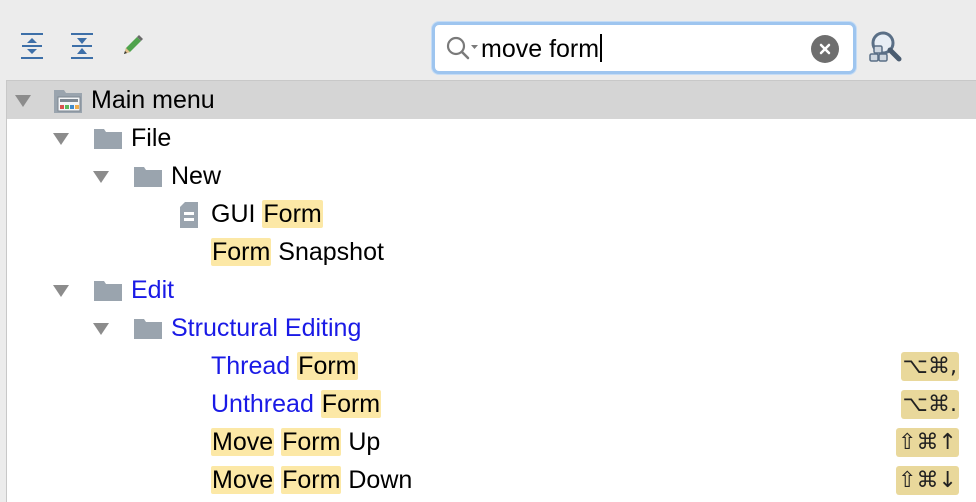 The width and height of the screenshot is (976, 502). What do you see at coordinates (491, 176) in the screenshot?
I see `tree-row-new: New` at bounding box center [491, 176].